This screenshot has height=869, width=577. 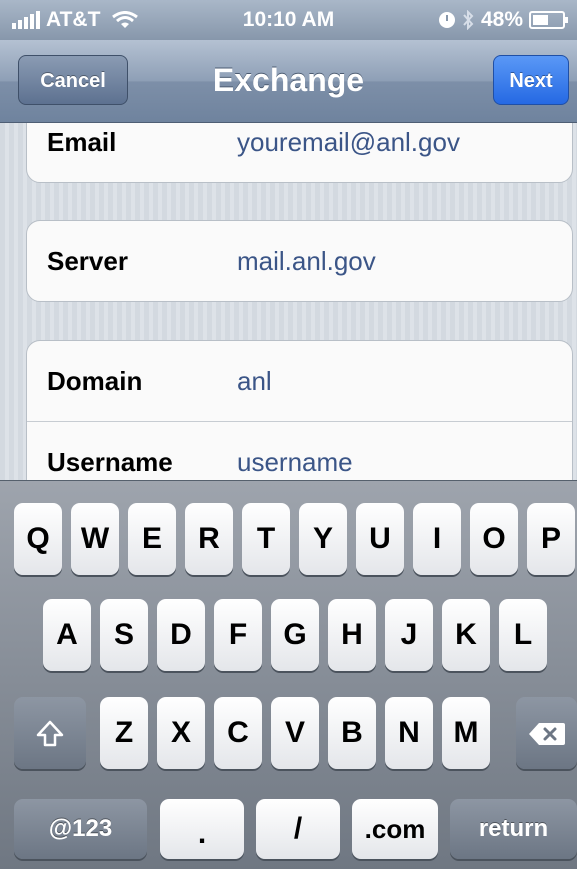 What do you see at coordinates (209, 539) in the screenshot?
I see `key-r: R` at bounding box center [209, 539].